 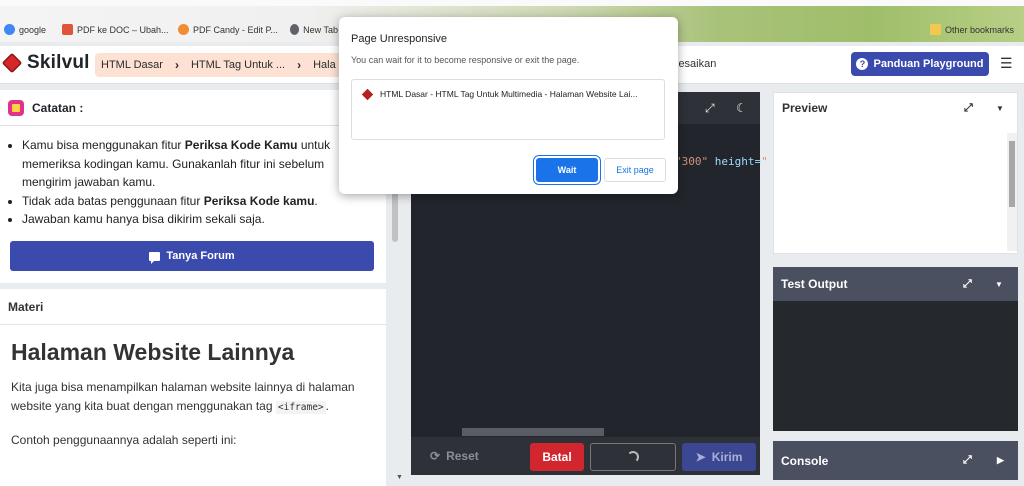 What do you see at coordinates (58, 107) in the screenshot?
I see `notes-title: Catatan :` at bounding box center [58, 107].